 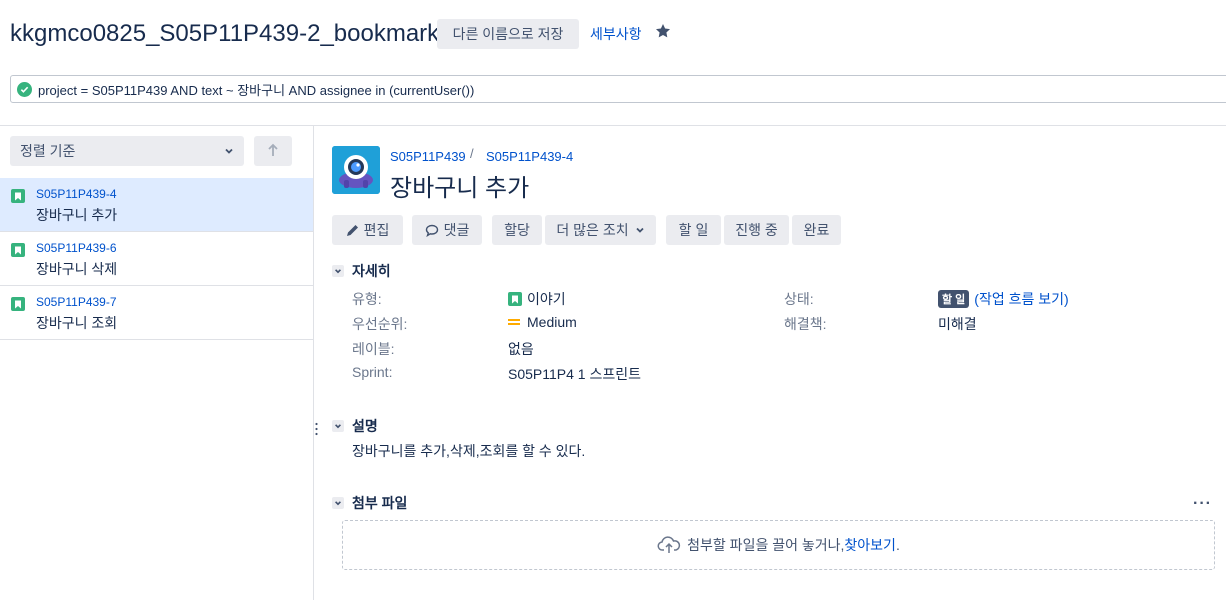 I want to click on priority-label: 우선순위:, so click(x=380, y=324).